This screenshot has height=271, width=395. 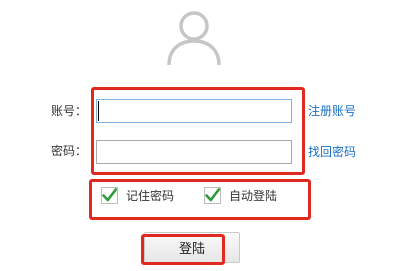 I want to click on password-label: 密码：, so click(x=69, y=151).